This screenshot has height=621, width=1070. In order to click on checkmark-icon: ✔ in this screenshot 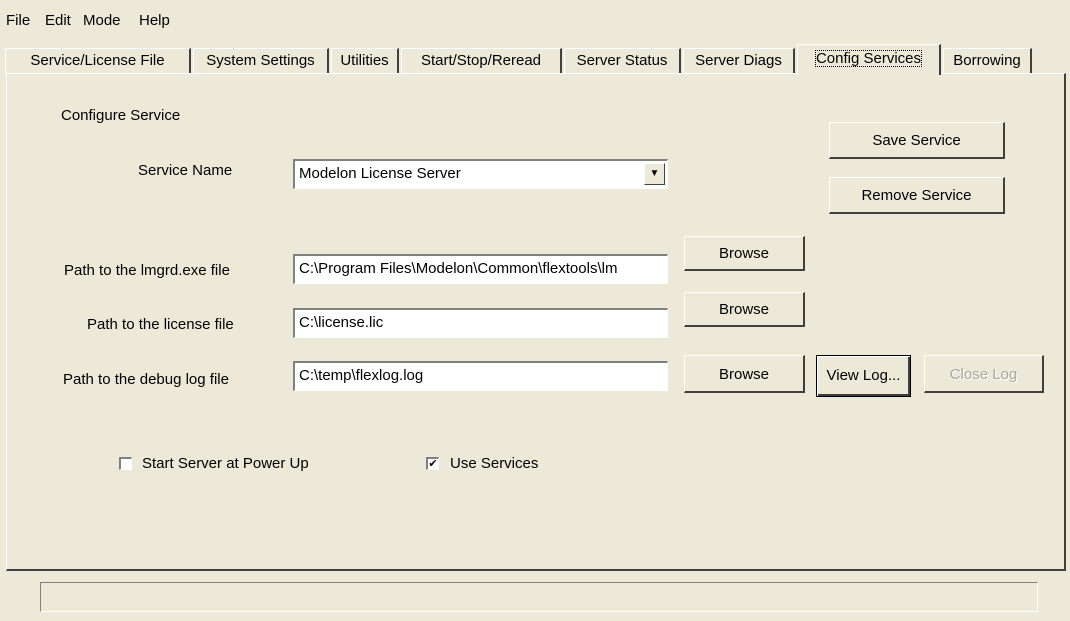, I will do `click(433, 464)`.